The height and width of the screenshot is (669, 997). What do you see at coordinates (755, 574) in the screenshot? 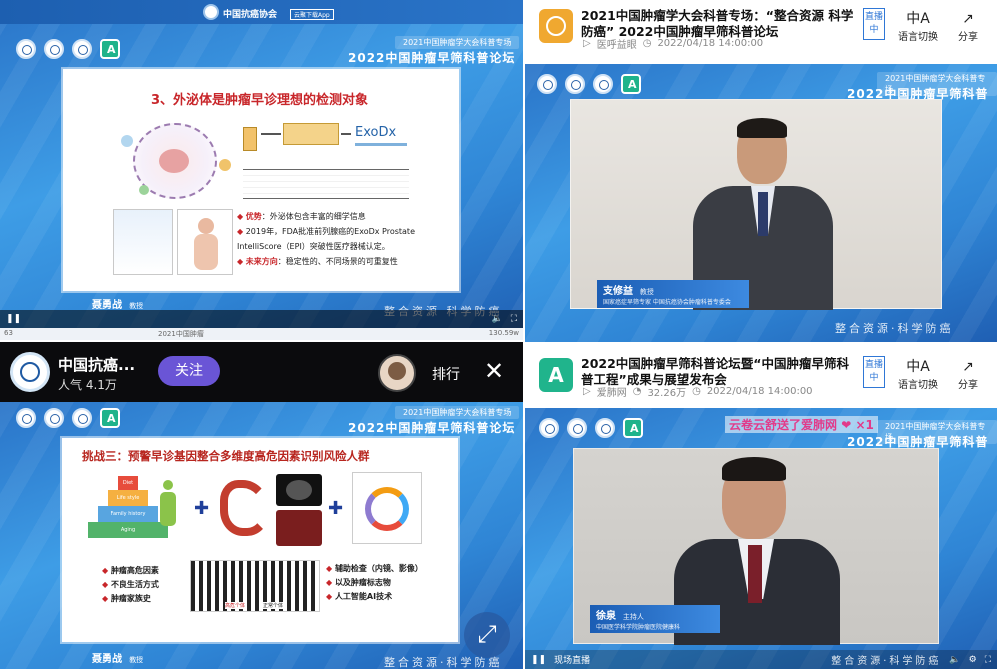
I see `speaker-tie` at bounding box center [755, 574].